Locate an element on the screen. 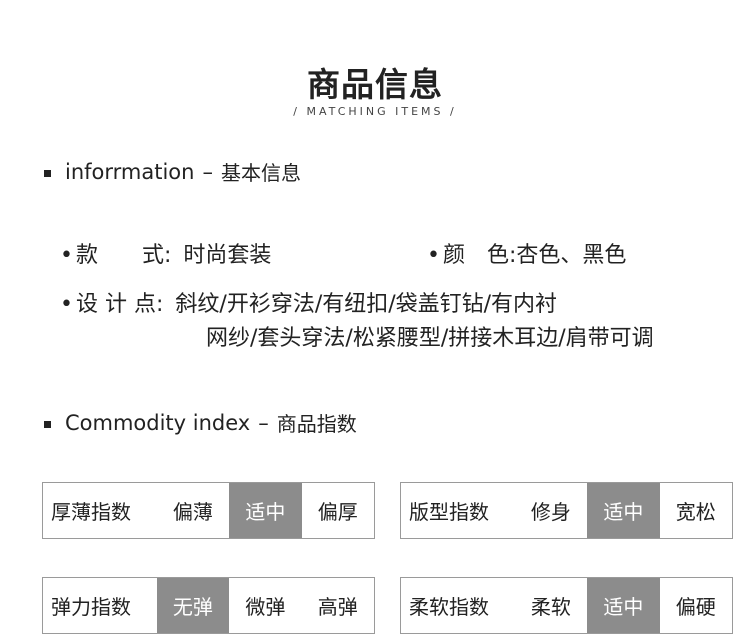 The height and width of the screenshot is (636, 750). index-option: 无弹 is located at coordinates (193, 605).